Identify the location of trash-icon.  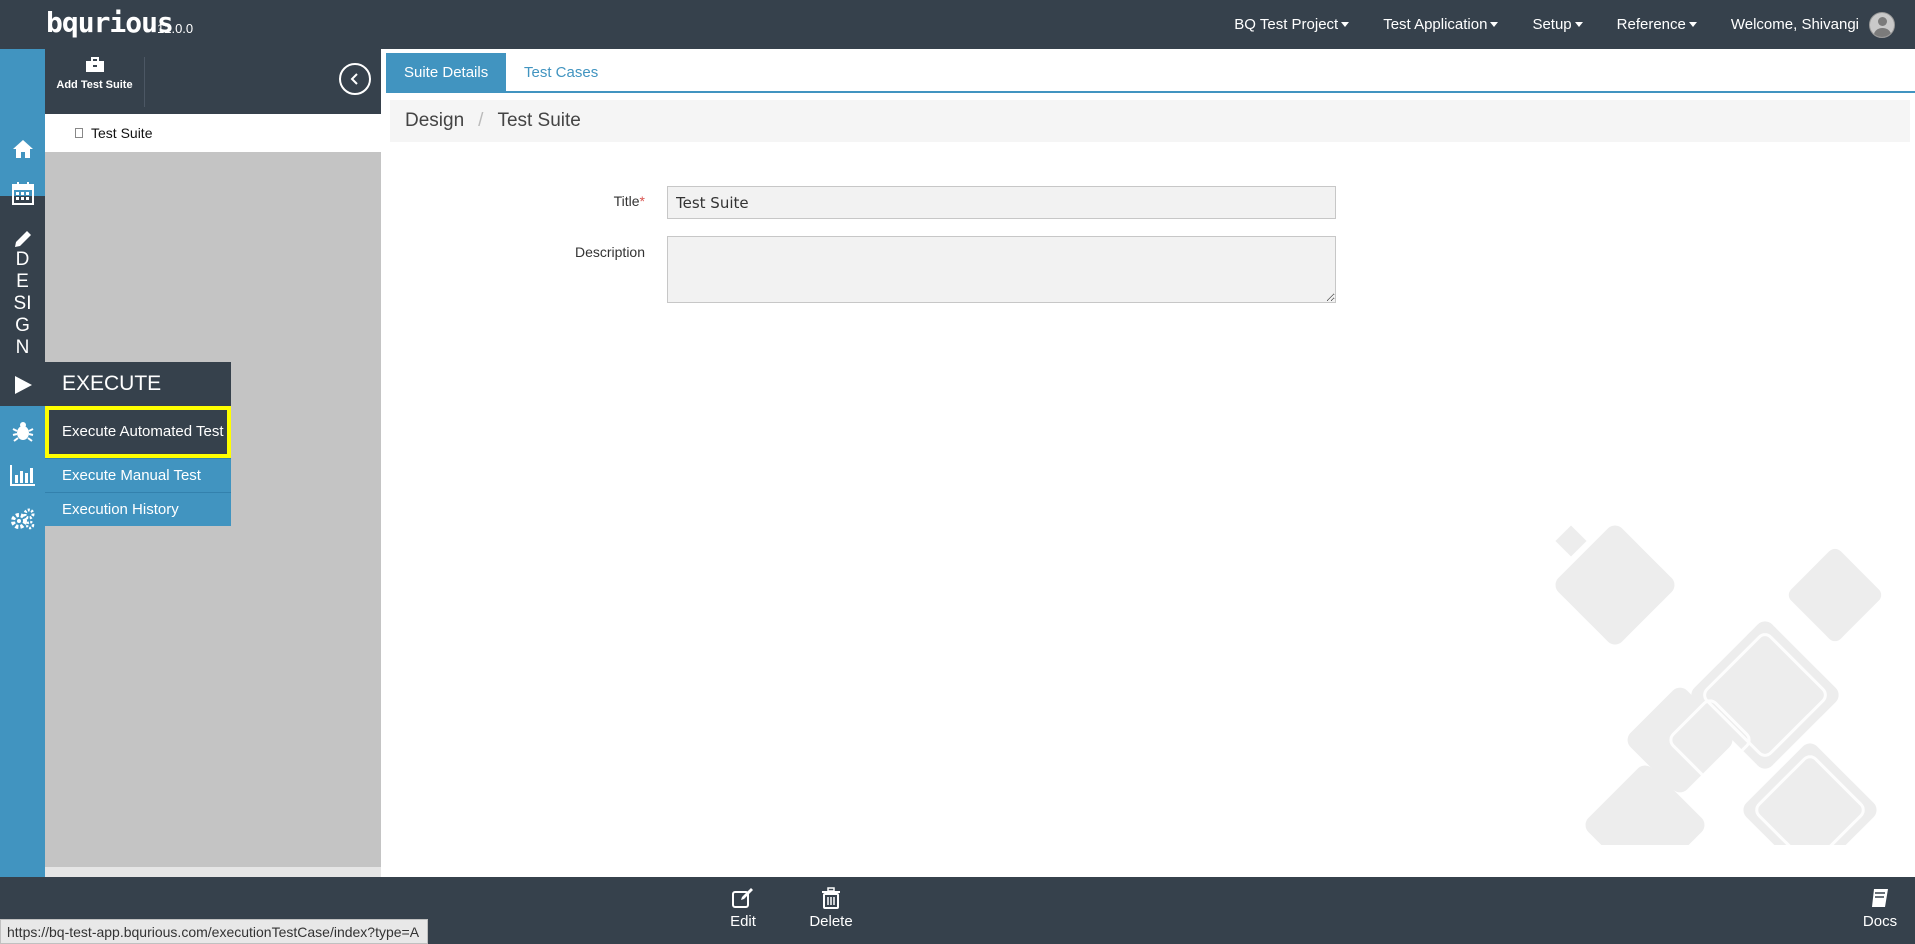
(831, 898).